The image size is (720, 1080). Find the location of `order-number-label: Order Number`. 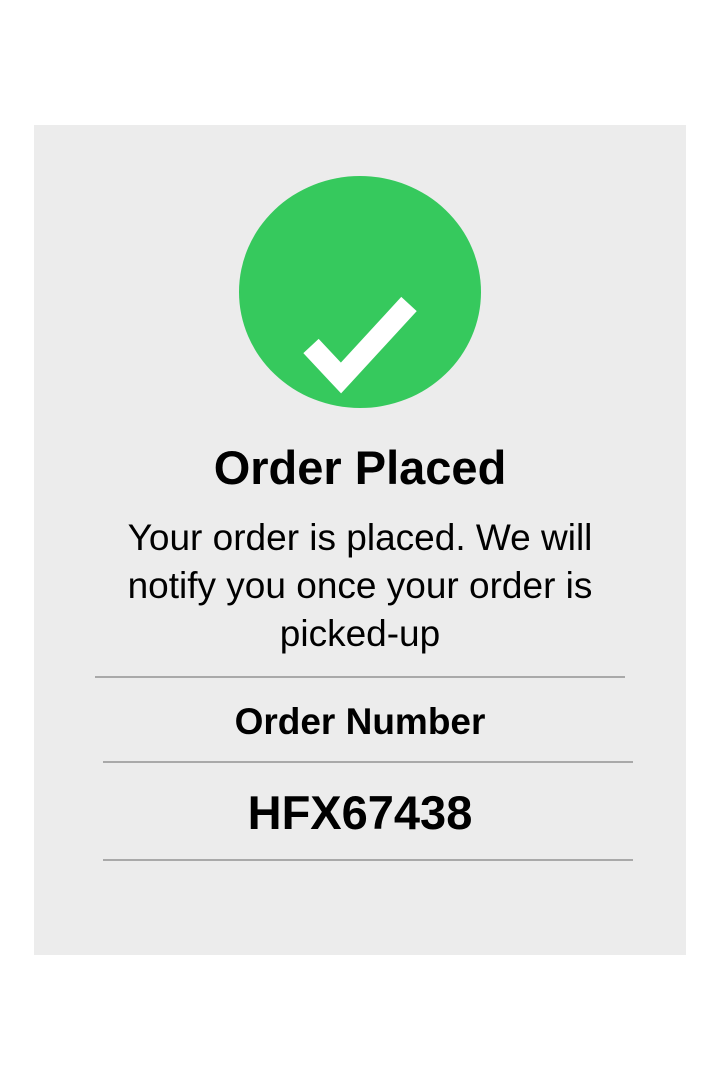

order-number-label: Order Number is located at coordinates (360, 721).